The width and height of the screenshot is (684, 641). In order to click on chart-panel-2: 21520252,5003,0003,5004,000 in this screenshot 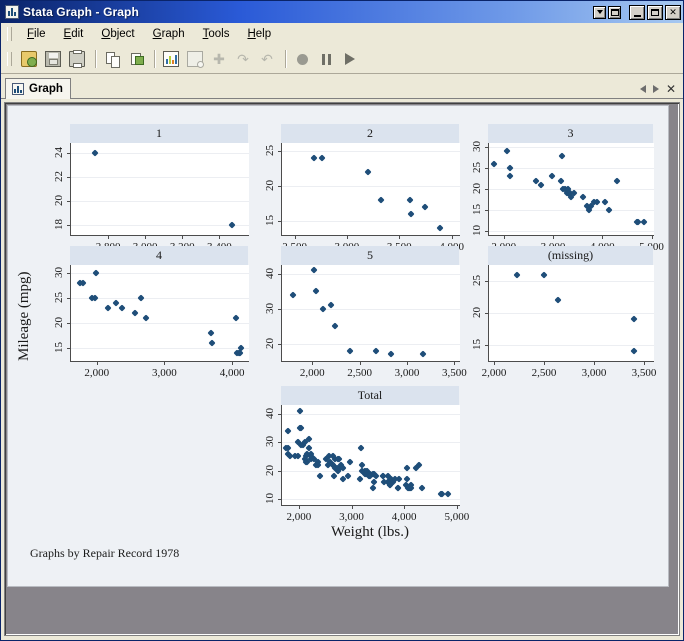, I will do `click(364, 188)`.